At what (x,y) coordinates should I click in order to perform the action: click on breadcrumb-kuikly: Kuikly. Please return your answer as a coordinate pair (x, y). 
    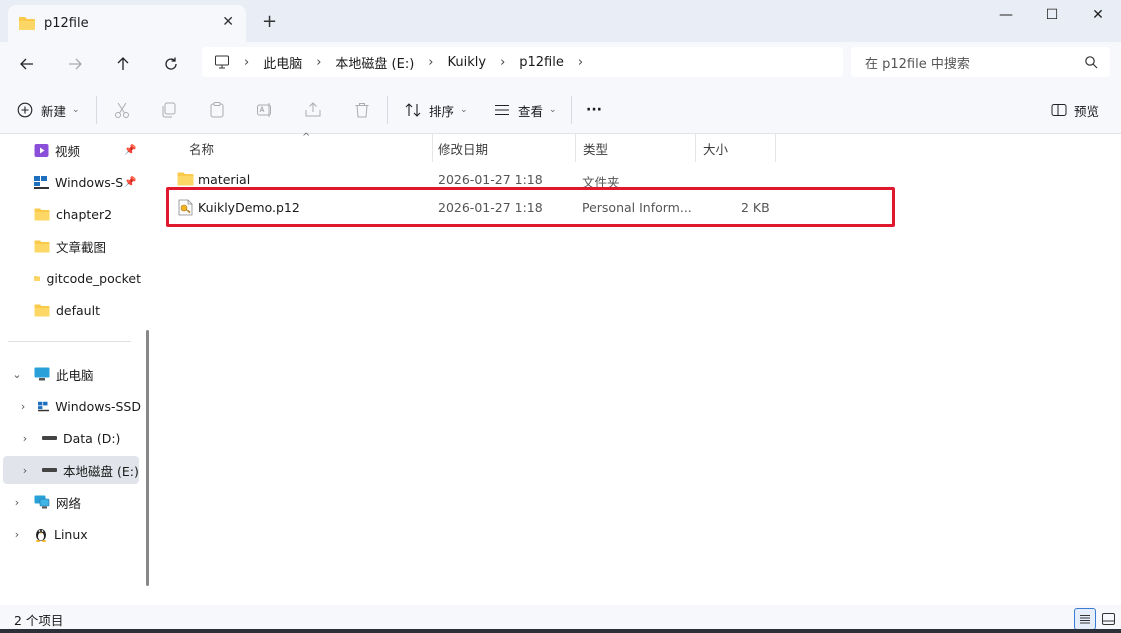
    Looking at the image, I should click on (467, 62).